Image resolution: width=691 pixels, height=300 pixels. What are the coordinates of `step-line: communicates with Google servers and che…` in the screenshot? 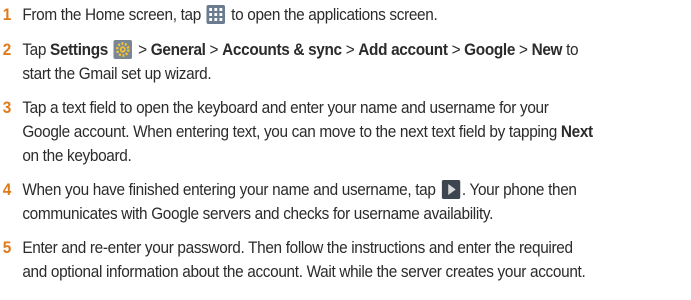 It's located at (258, 214).